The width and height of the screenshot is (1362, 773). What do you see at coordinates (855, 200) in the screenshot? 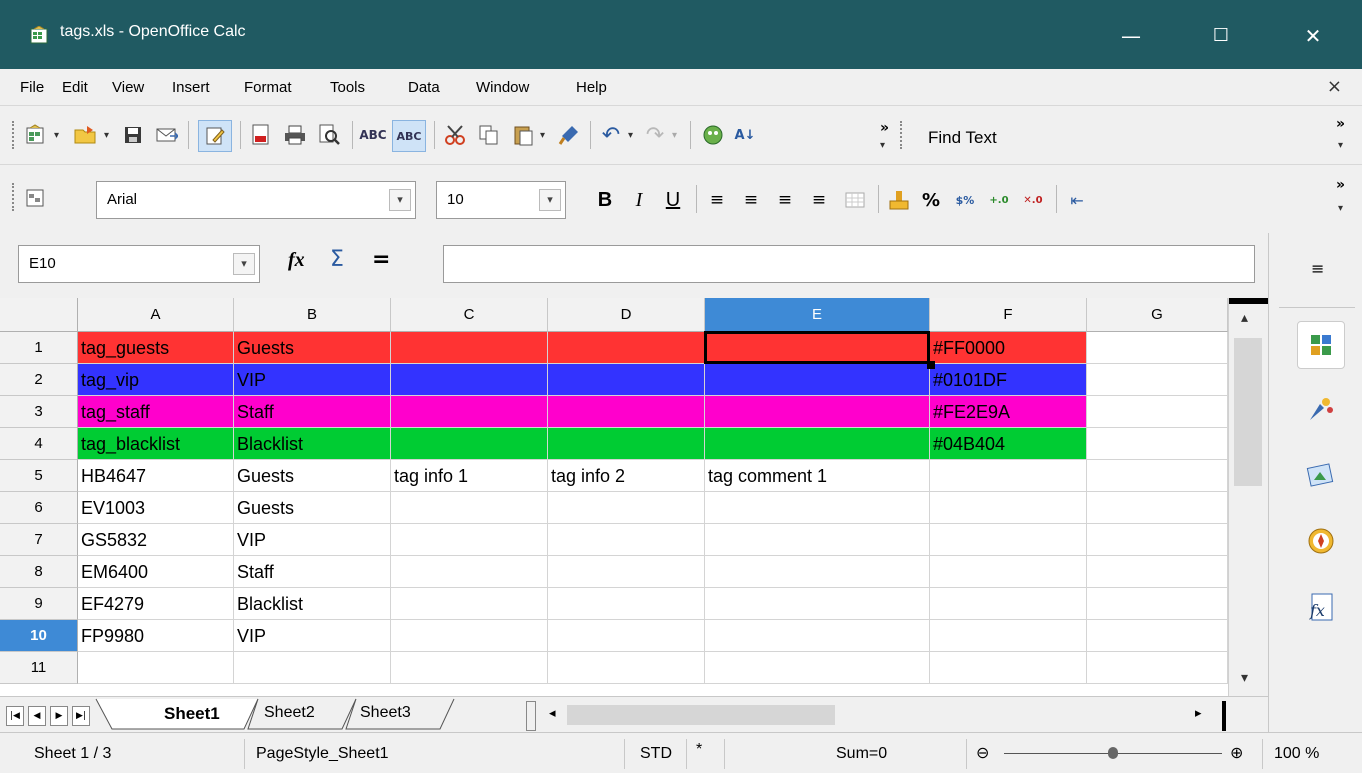
I see `merge-cells-icon` at bounding box center [855, 200].